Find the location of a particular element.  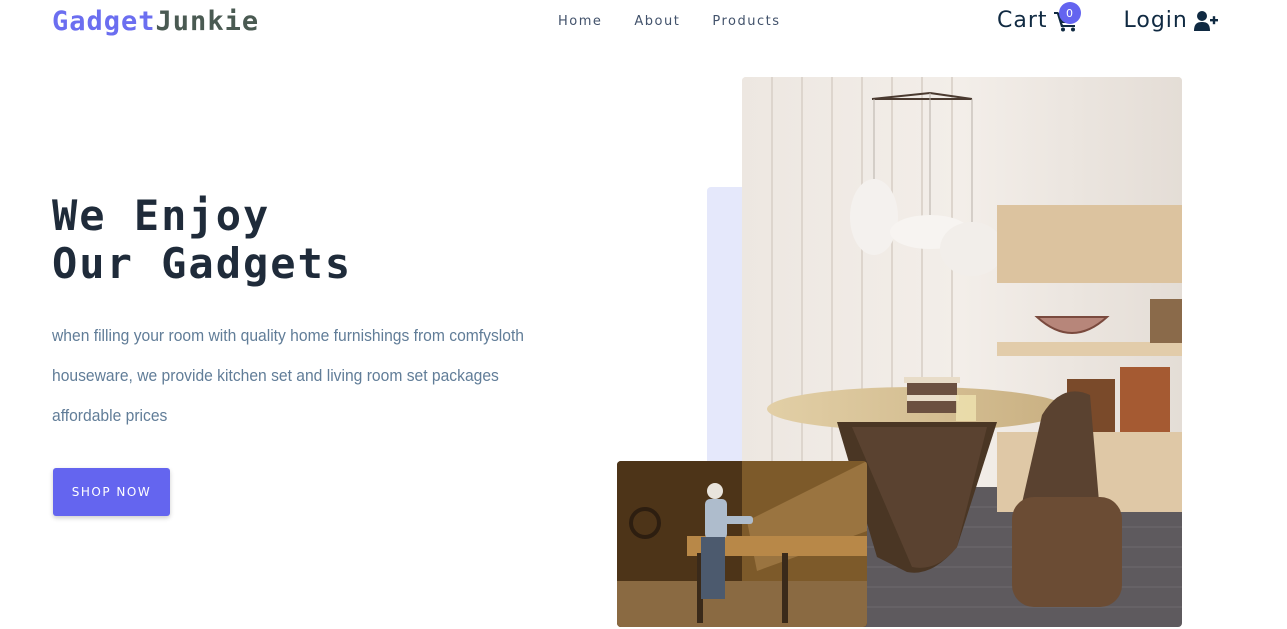

hero-title: We Enjoy Our Gadgets is located at coordinates (202, 240).